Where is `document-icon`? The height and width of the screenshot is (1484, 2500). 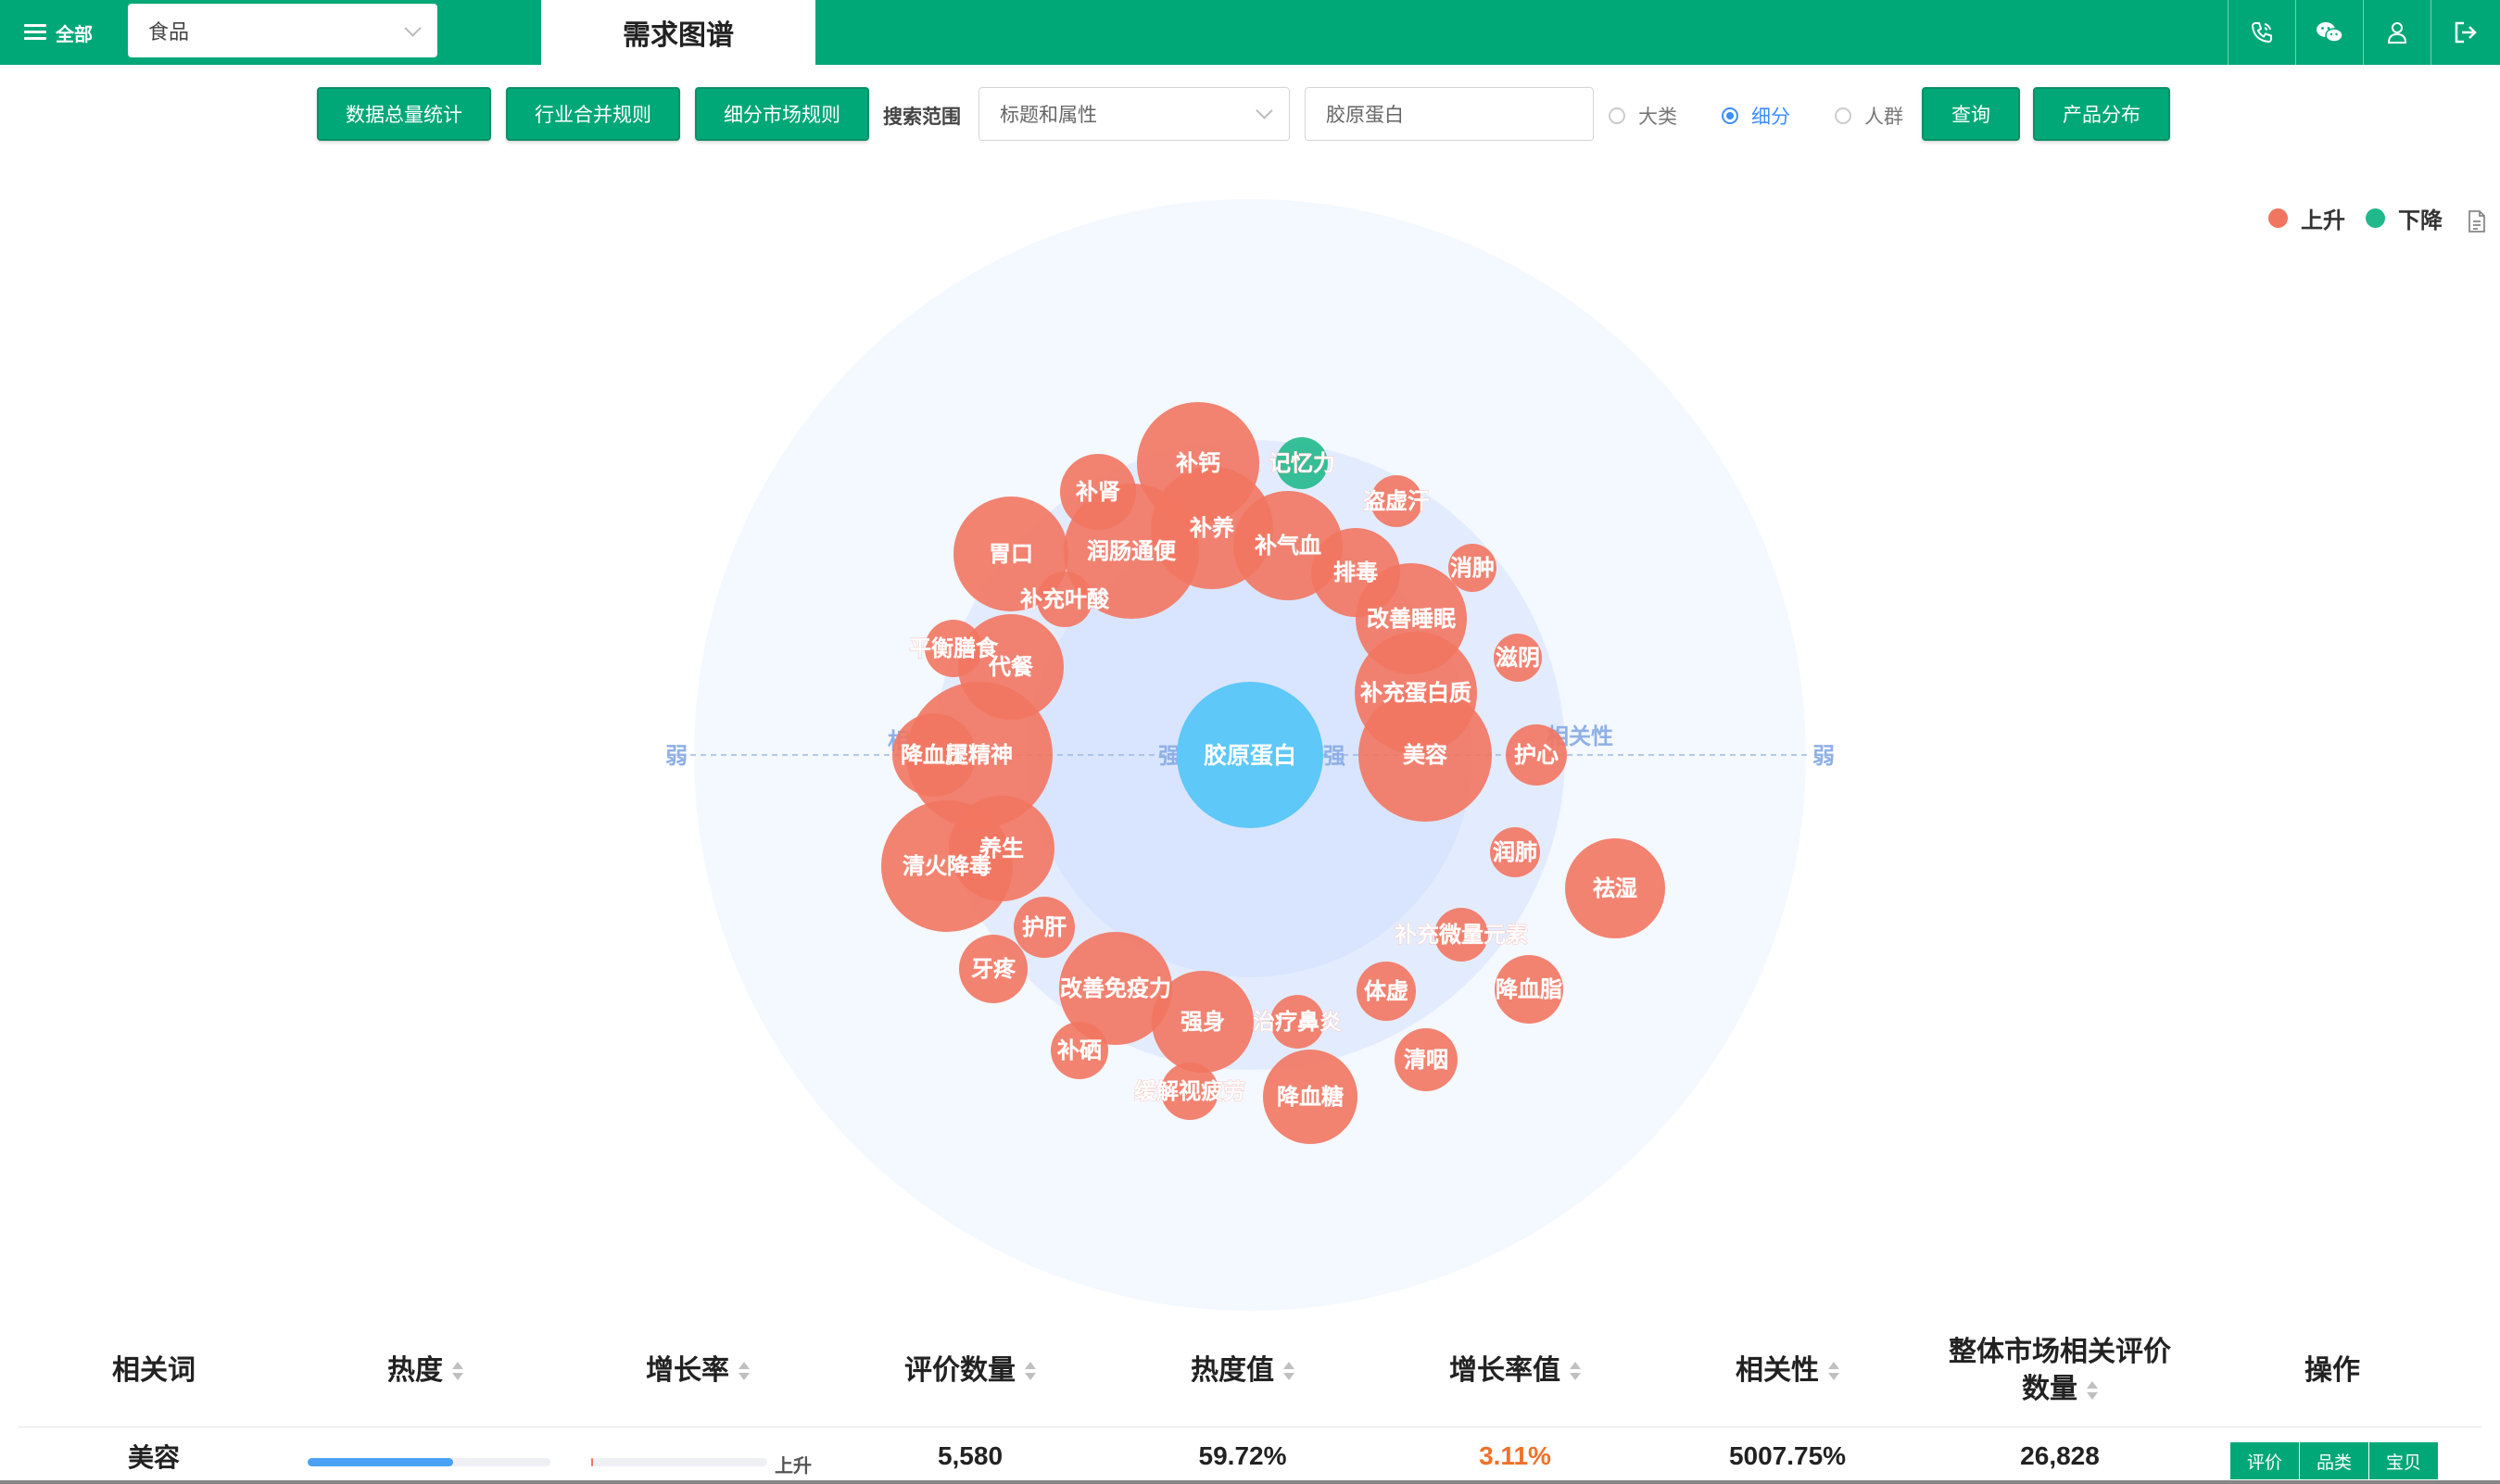
document-icon is located at coordinates (2477, 221).